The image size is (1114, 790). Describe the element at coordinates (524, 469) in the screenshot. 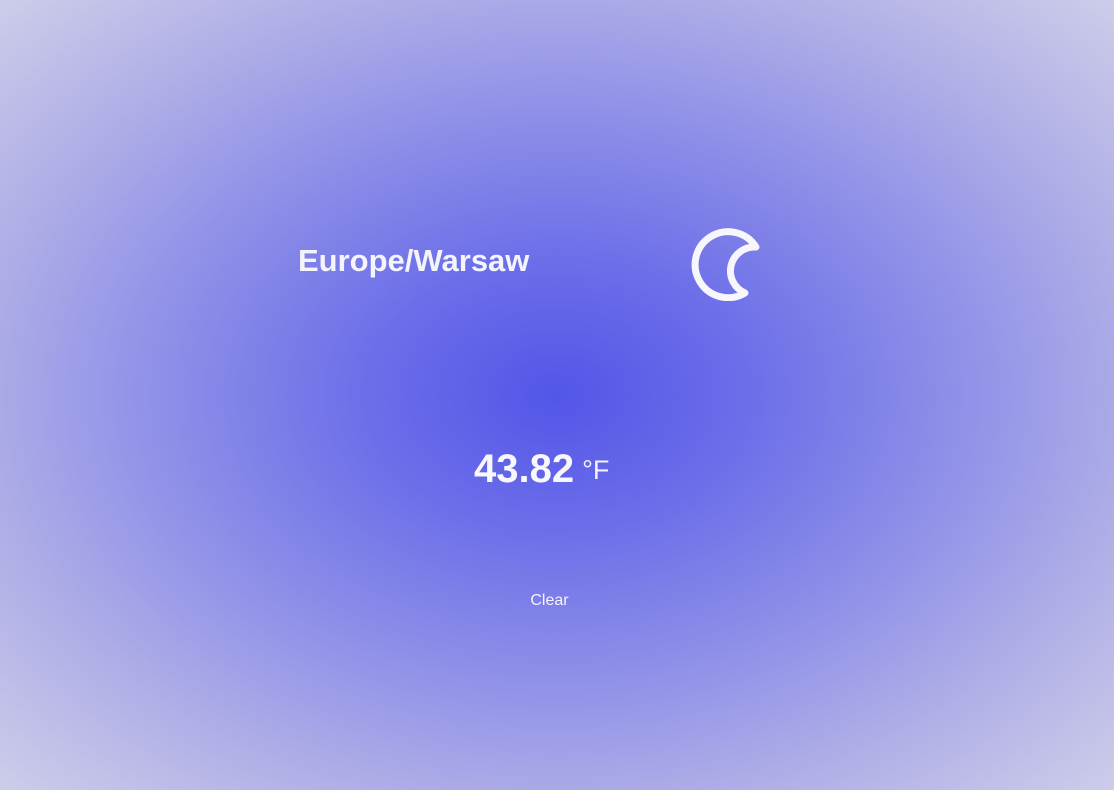

I see `temperature-value: 43.82` at that location.